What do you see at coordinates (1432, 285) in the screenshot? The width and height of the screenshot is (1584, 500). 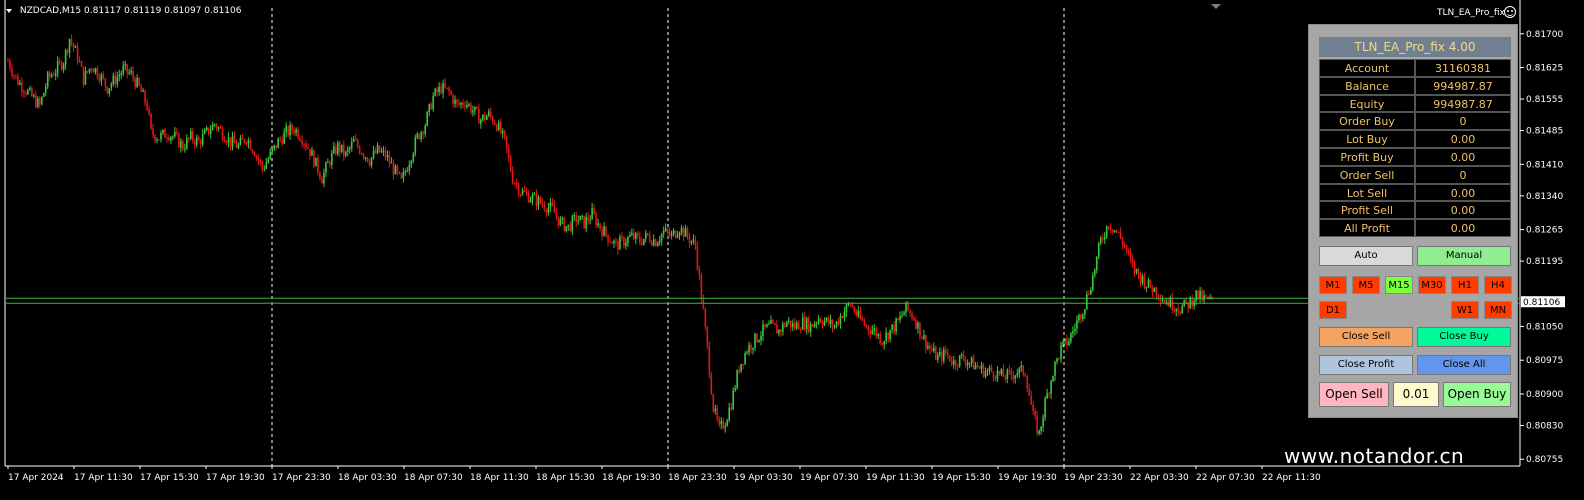 I see `timeframe-m30-button: M30` at bounding box center [1432, 285].